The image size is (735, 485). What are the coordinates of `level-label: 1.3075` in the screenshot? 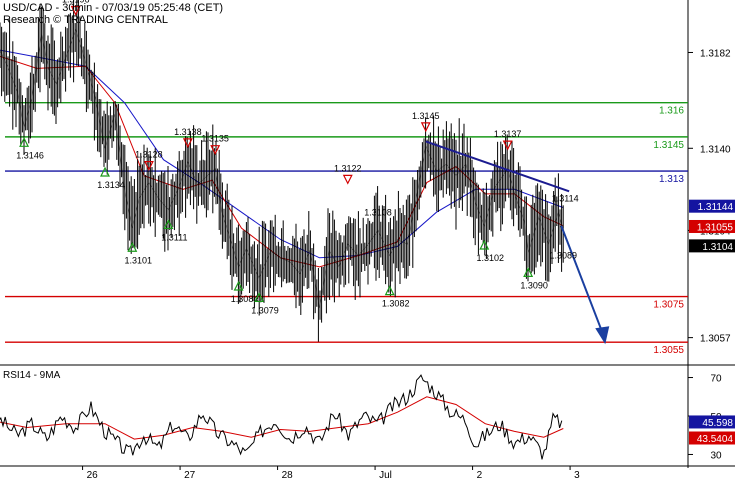 It's located at (668, 305).